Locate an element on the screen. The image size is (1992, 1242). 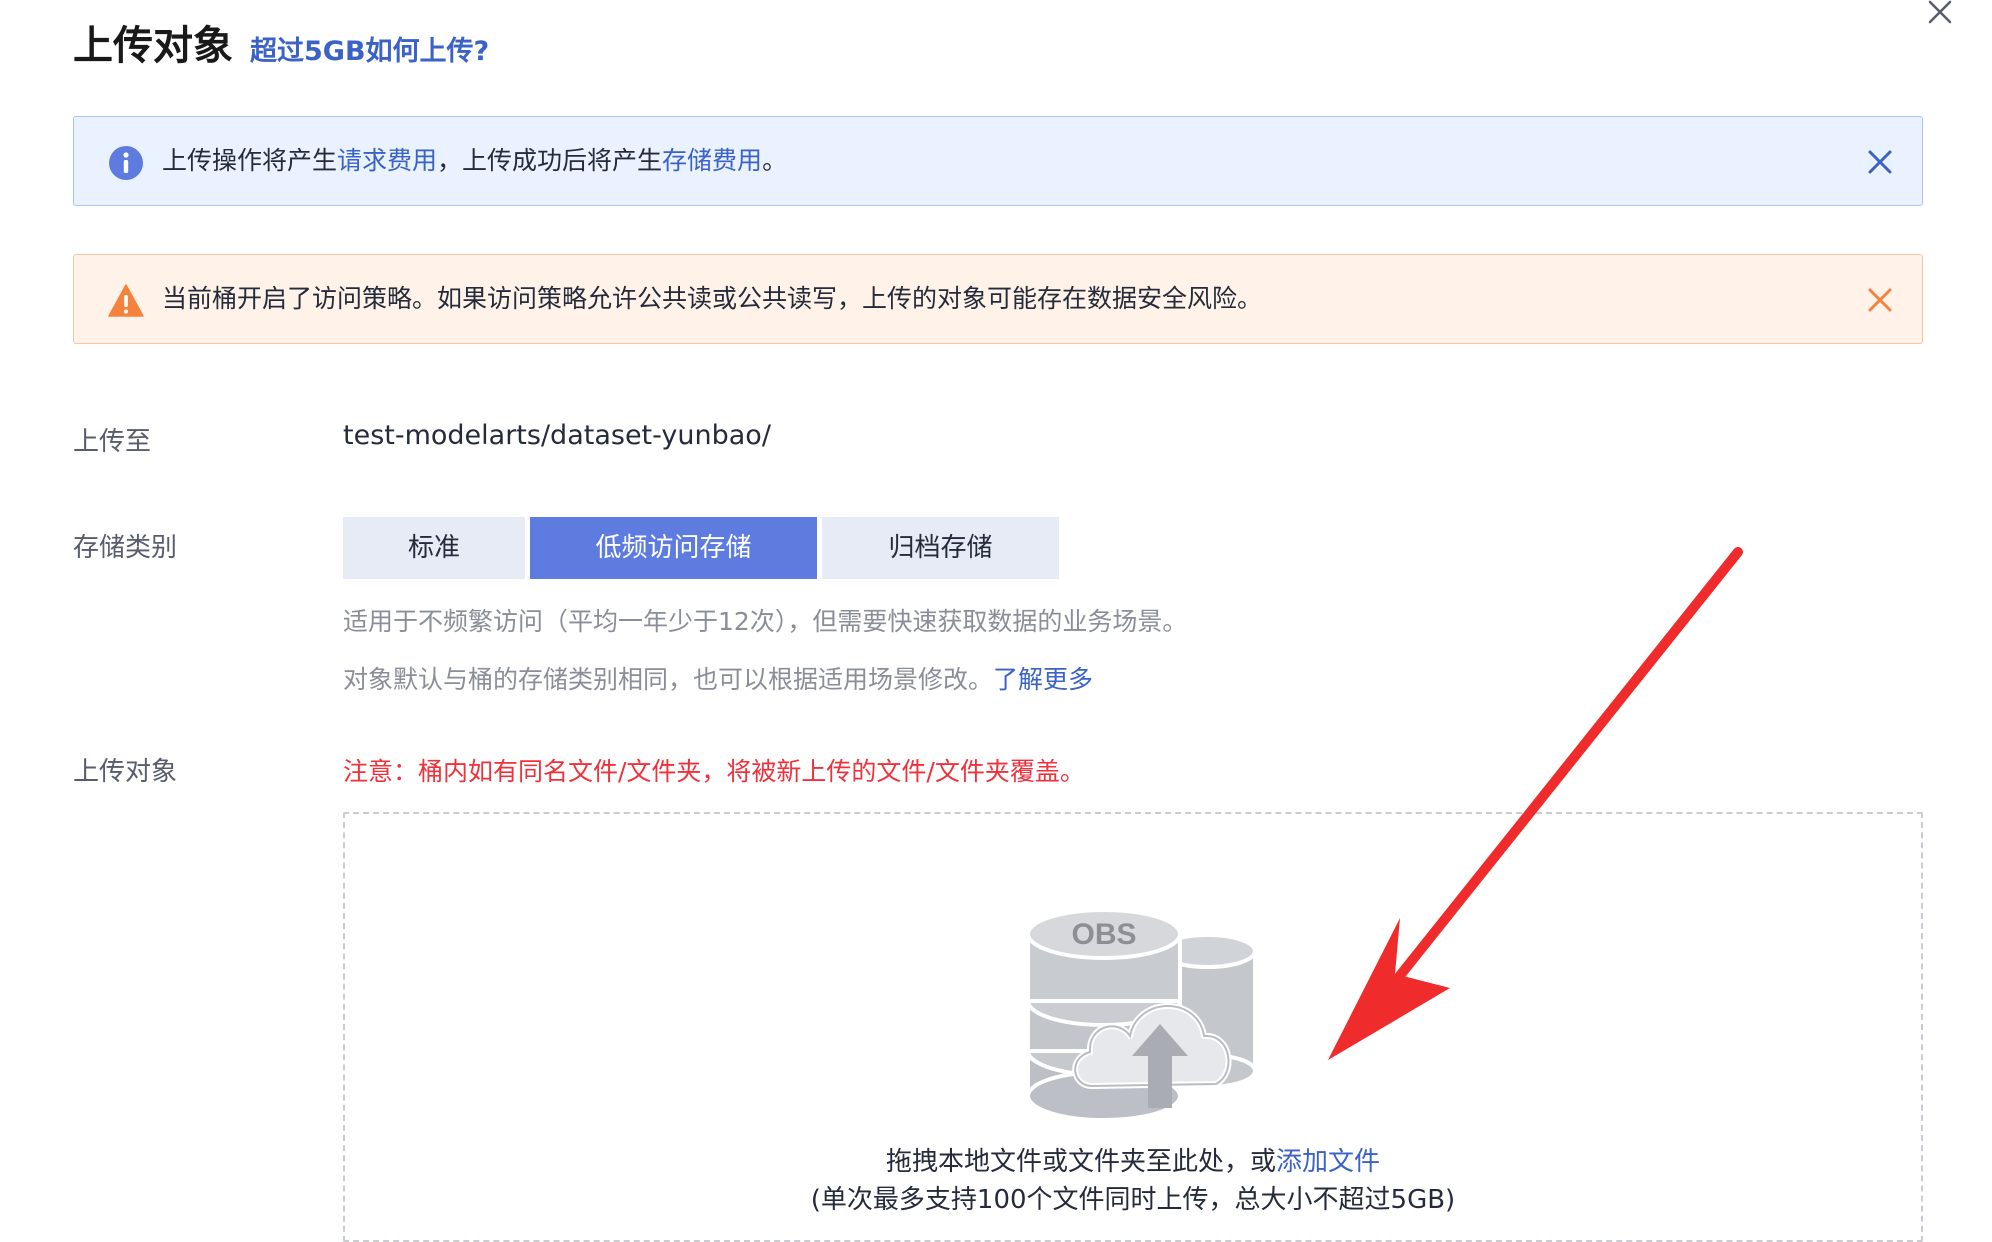
dropzone-limit-note: (单次最多支持100个文件同时上传，总大小不超过5GB) is located at coordinates (1133, 1200).